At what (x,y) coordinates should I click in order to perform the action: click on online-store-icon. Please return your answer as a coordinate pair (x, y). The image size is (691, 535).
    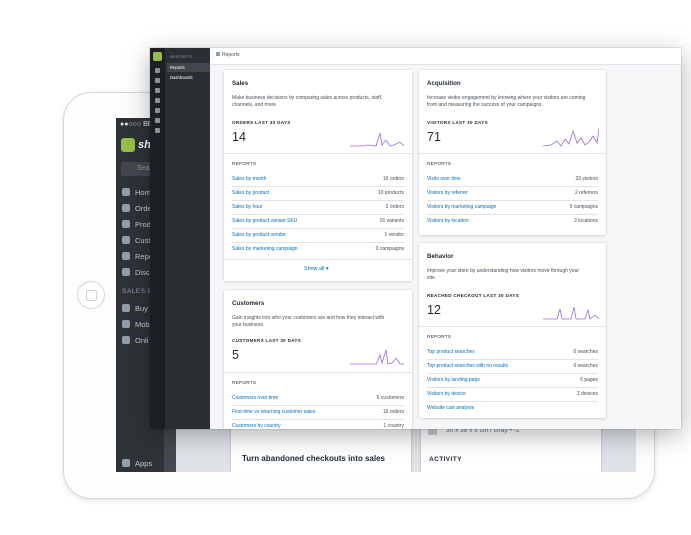
    Looking at the image, I should click on (126, 340).